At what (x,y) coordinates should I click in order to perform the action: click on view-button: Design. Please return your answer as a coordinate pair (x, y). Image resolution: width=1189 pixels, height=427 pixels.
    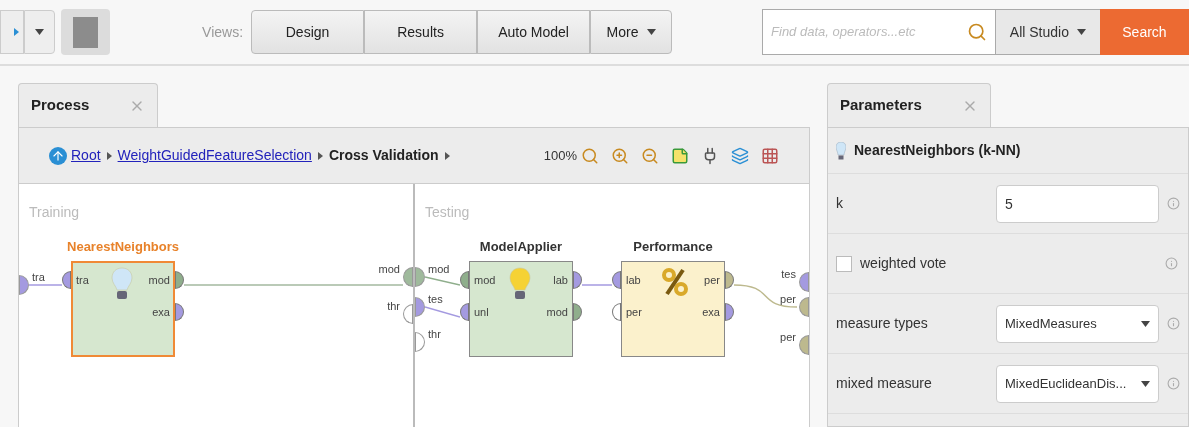
    Looking at the image, I should click on (308, 32).